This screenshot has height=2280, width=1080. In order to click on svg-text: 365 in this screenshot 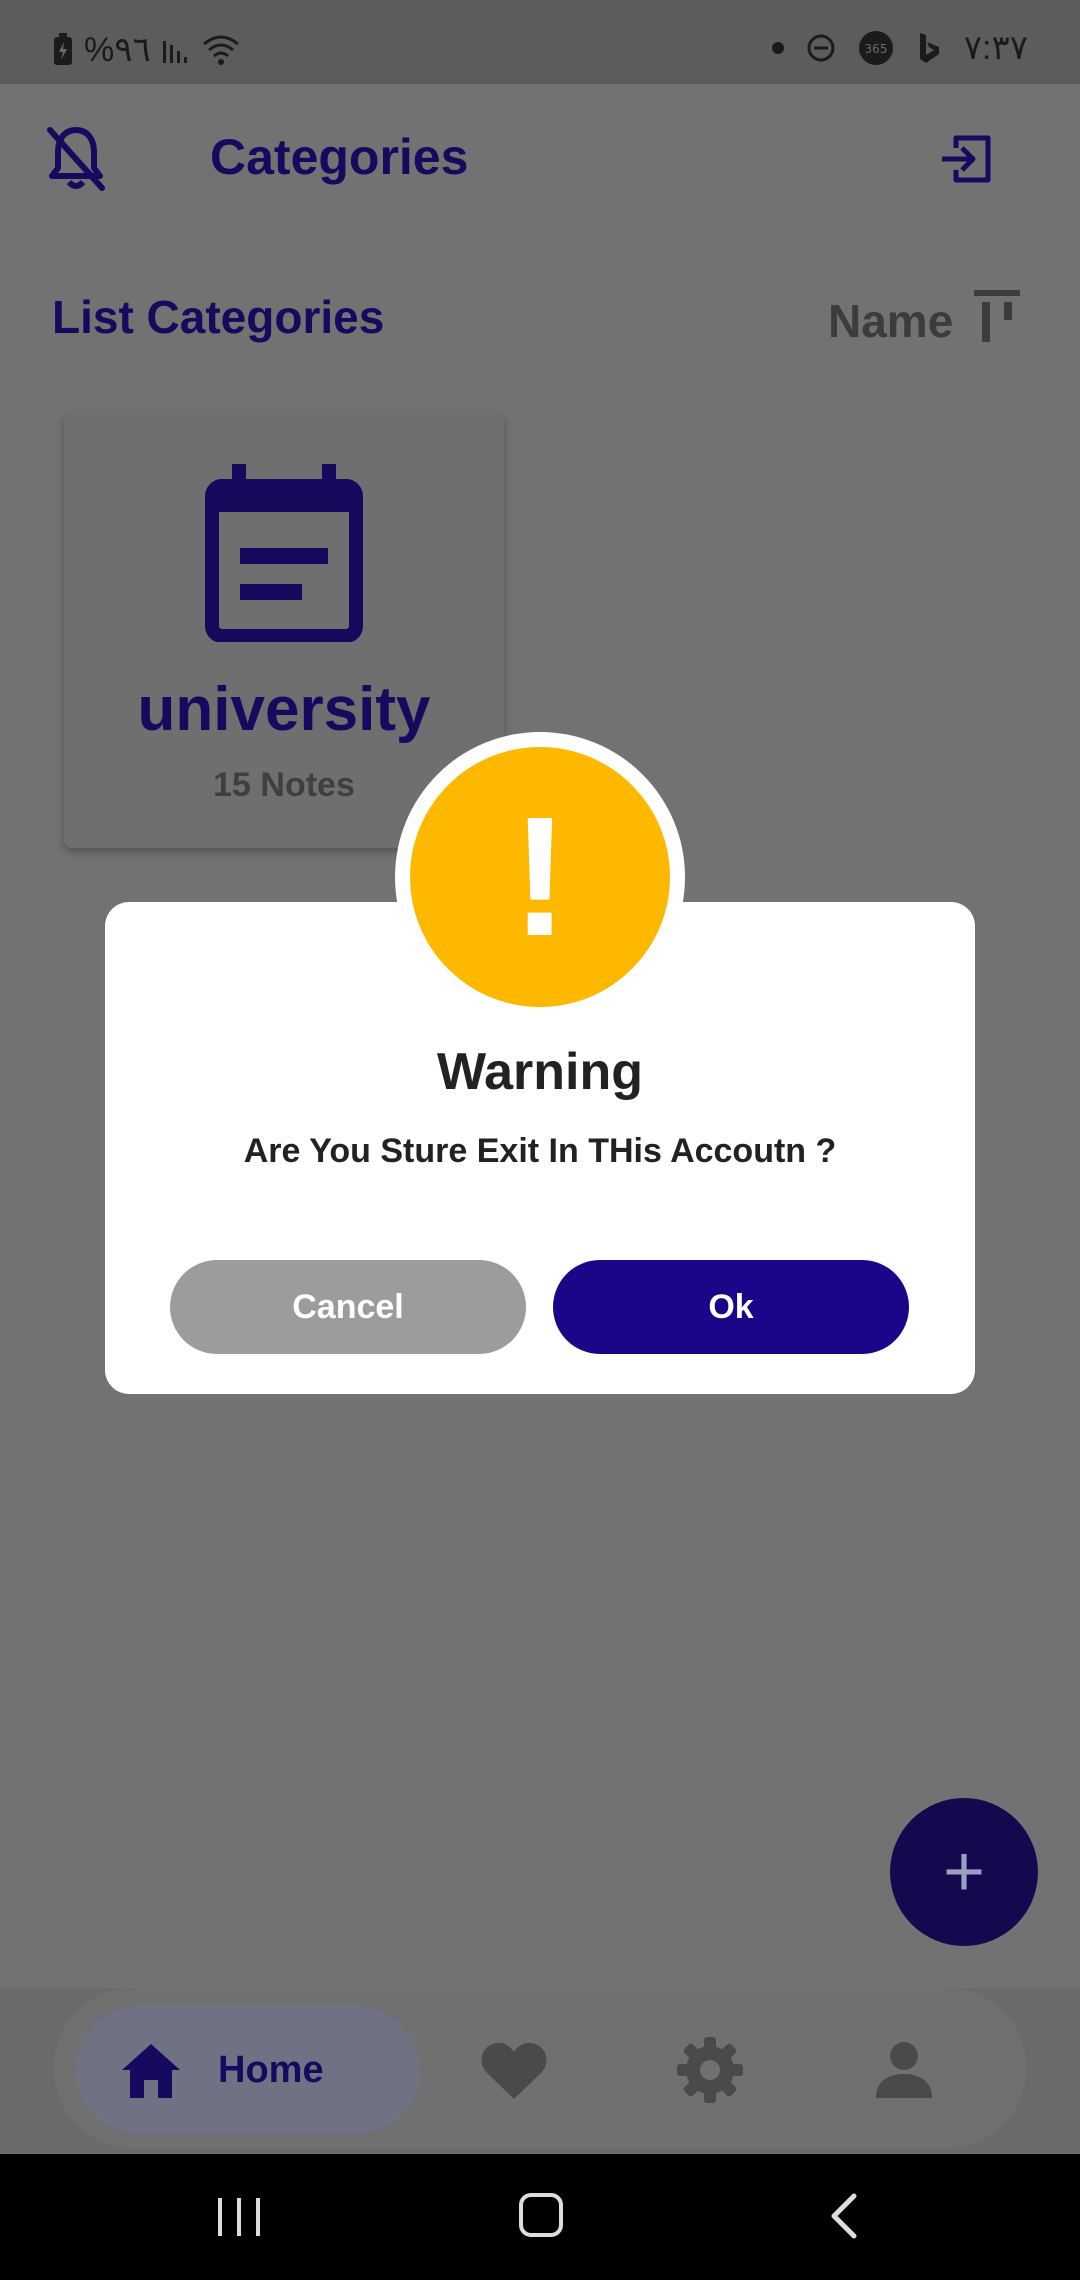, I will do `click(875, 49)`.